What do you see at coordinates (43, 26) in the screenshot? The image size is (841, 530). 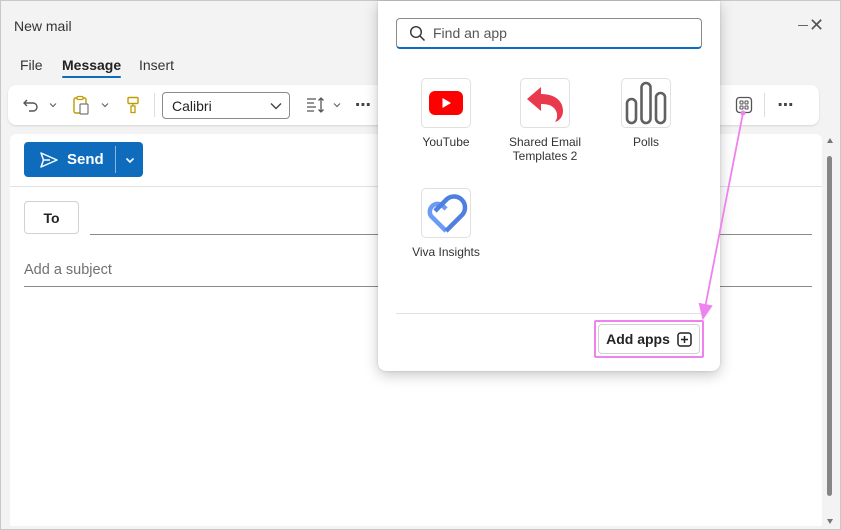 I see `window-title: New mail` at bounding box center [43, 26].